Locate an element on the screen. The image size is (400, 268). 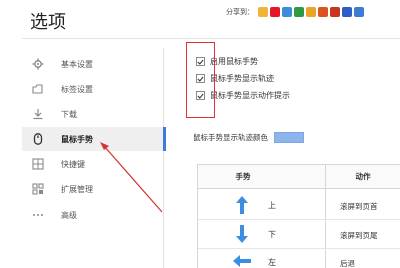
sidebar-item-label: 鼠标手势 is located at coordinates (77, 139).